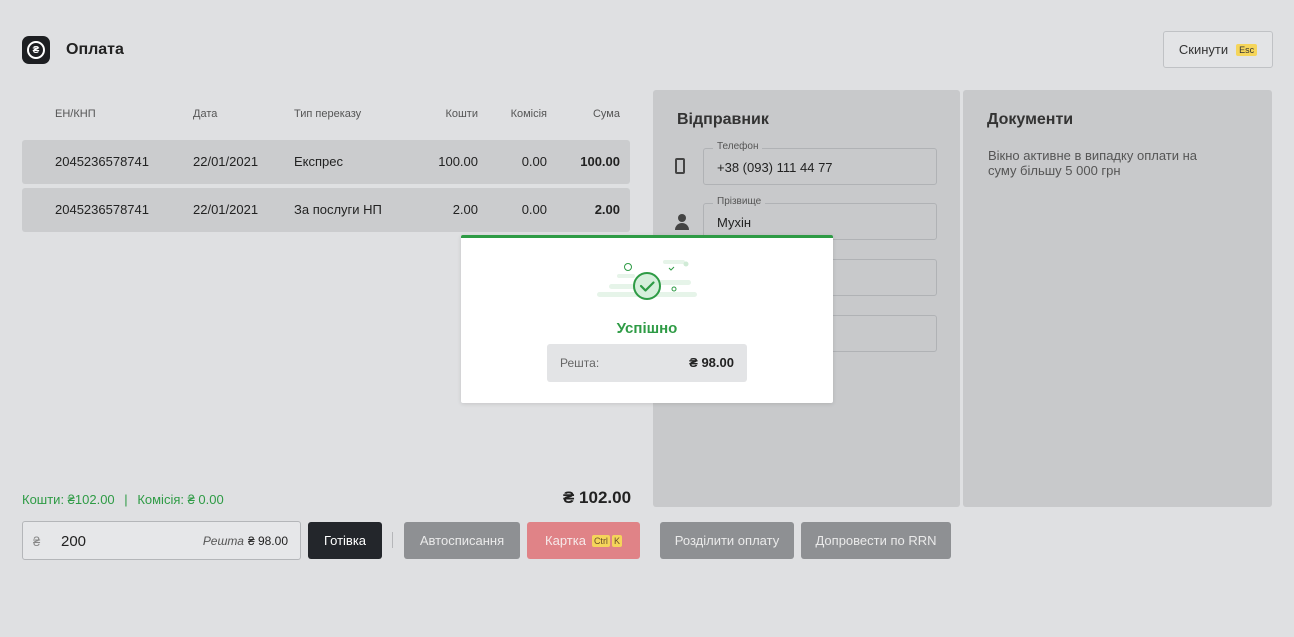 The width and height of the screenshot is (1294, 637). What do you see at coordinates (565, 540) in the screenshot?
I see `card-button-label: Картка` at bounding box center [565, 540].